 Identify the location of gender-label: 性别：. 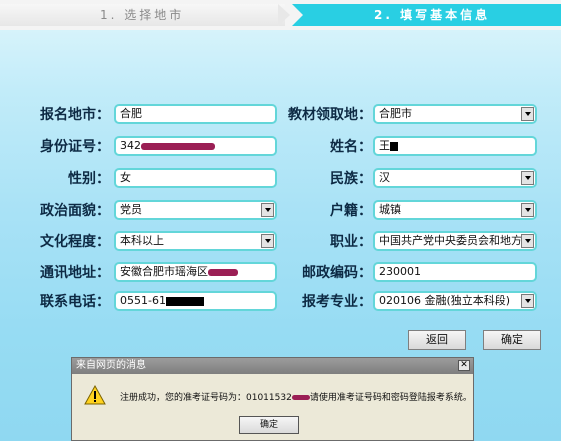
(89, 179).